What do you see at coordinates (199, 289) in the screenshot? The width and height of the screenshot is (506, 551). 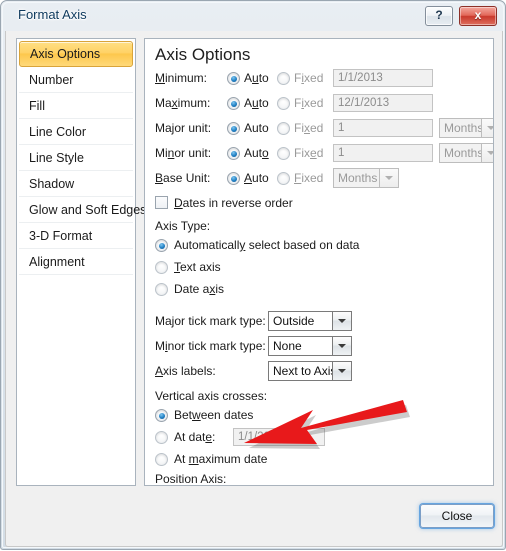 I see `axis-type-date-label: Date axis` at bounding box center [199, 289].